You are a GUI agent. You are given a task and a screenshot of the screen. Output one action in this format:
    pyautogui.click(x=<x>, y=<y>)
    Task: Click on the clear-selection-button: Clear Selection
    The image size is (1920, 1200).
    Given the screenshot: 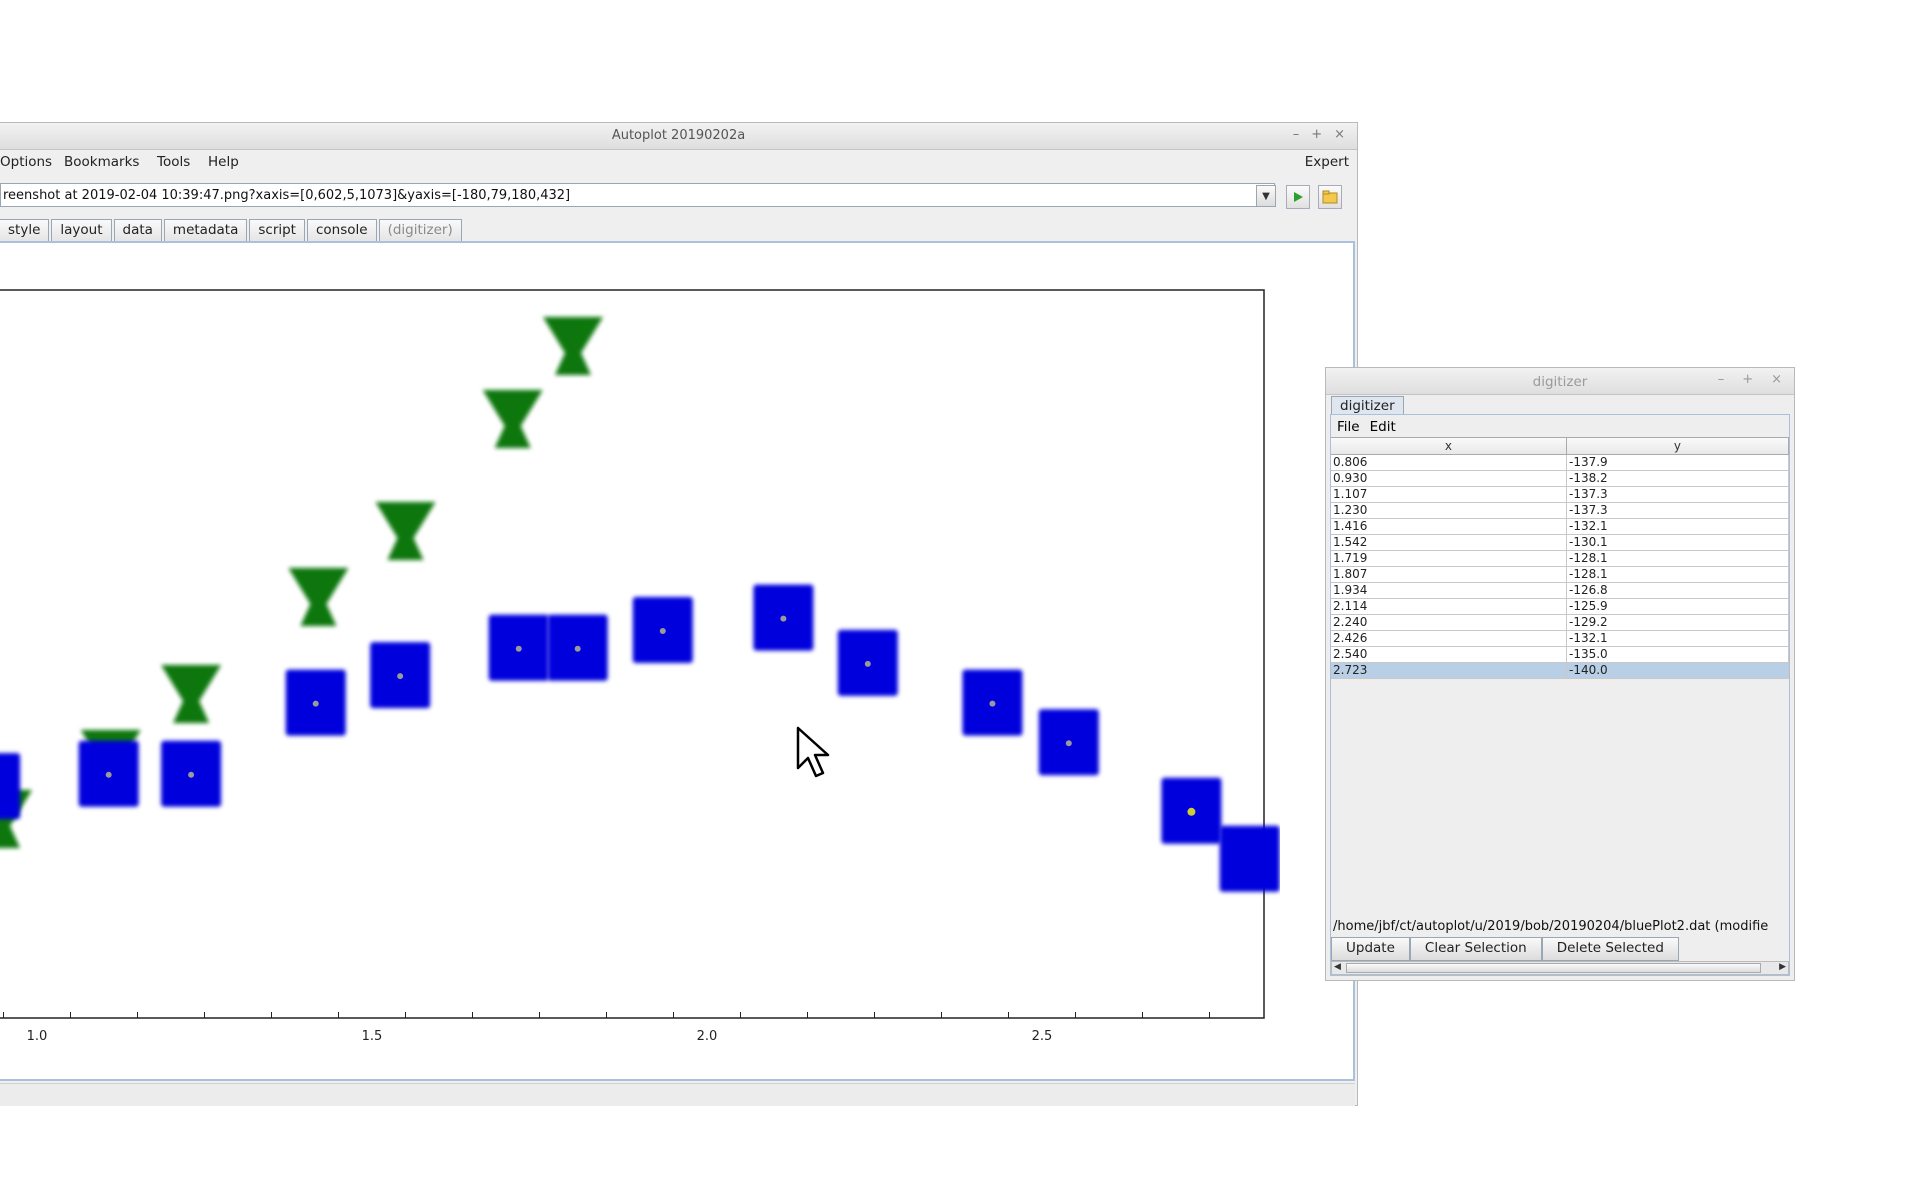 What is the action you would take?
    pyautogui.click(x=1475, y=949)
    